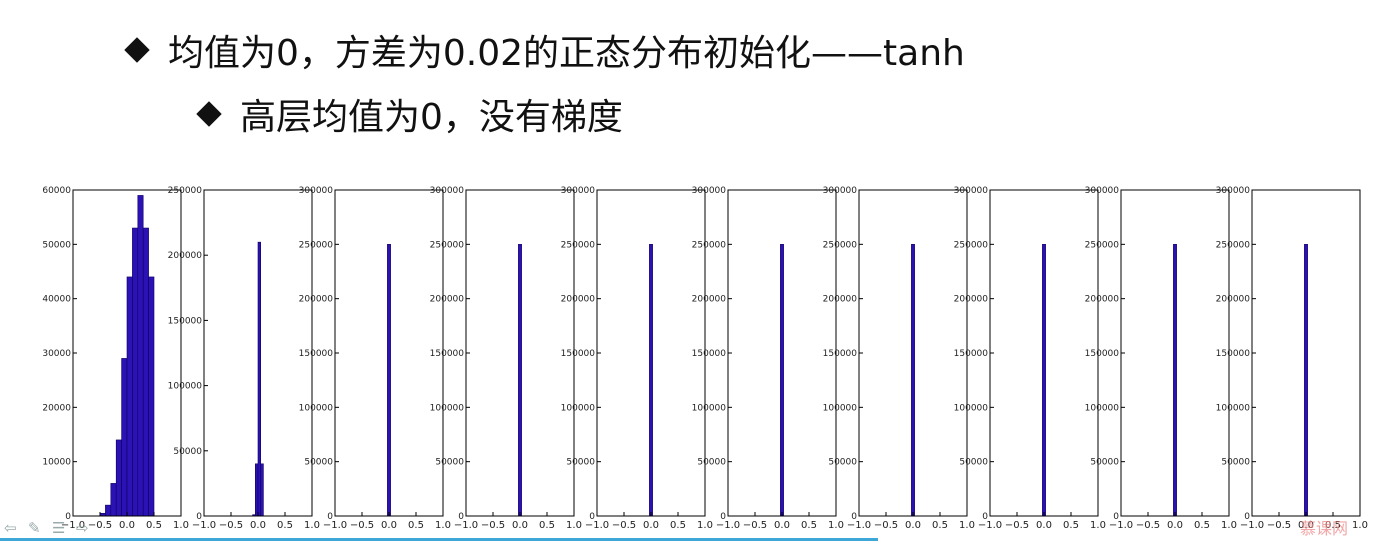 The width and height of the screenshot is (1391, 544). What do you see at coordinates (37, 528) in the screenshot?
I see `pen-icon: ✎` at bounding box center [37, 528].